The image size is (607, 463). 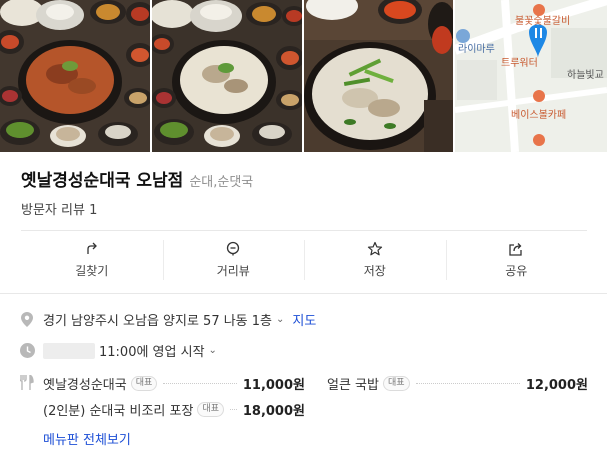 What do you see at coordinates (374, 270) in the screenshot?
I see `save-label: 저장` at bounding box center [374, 270].